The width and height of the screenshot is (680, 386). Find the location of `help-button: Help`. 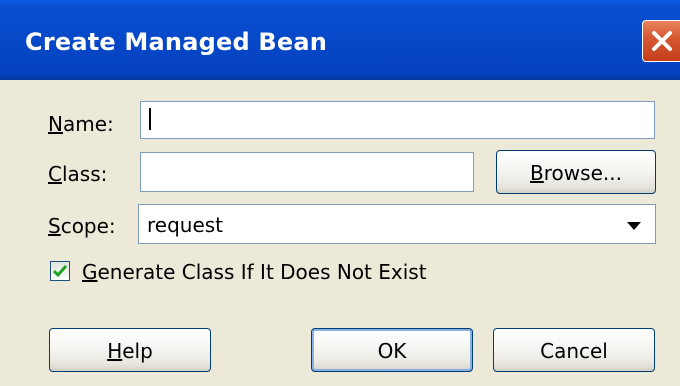

help-button: Help is located at coordinates (130, 350).